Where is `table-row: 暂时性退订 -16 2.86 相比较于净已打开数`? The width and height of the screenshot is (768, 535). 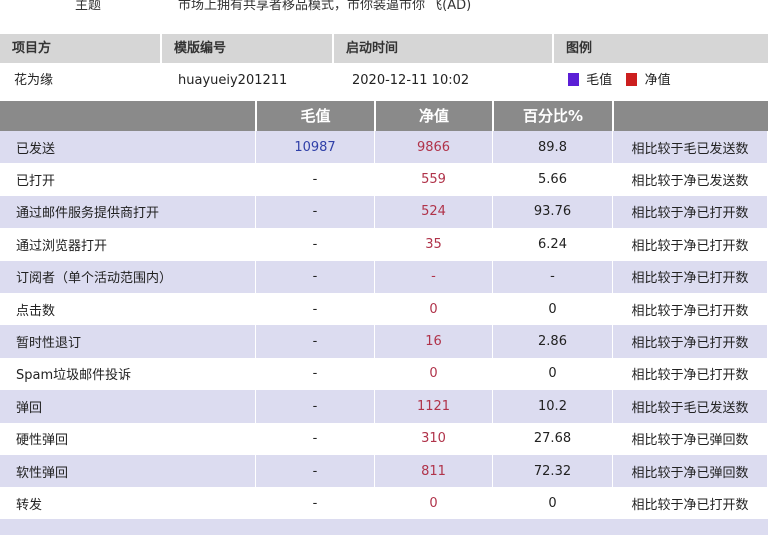
table-row: 暂时性退订 -16 2.86 相比较于净已打开数 is located at coordinates (384, 341).